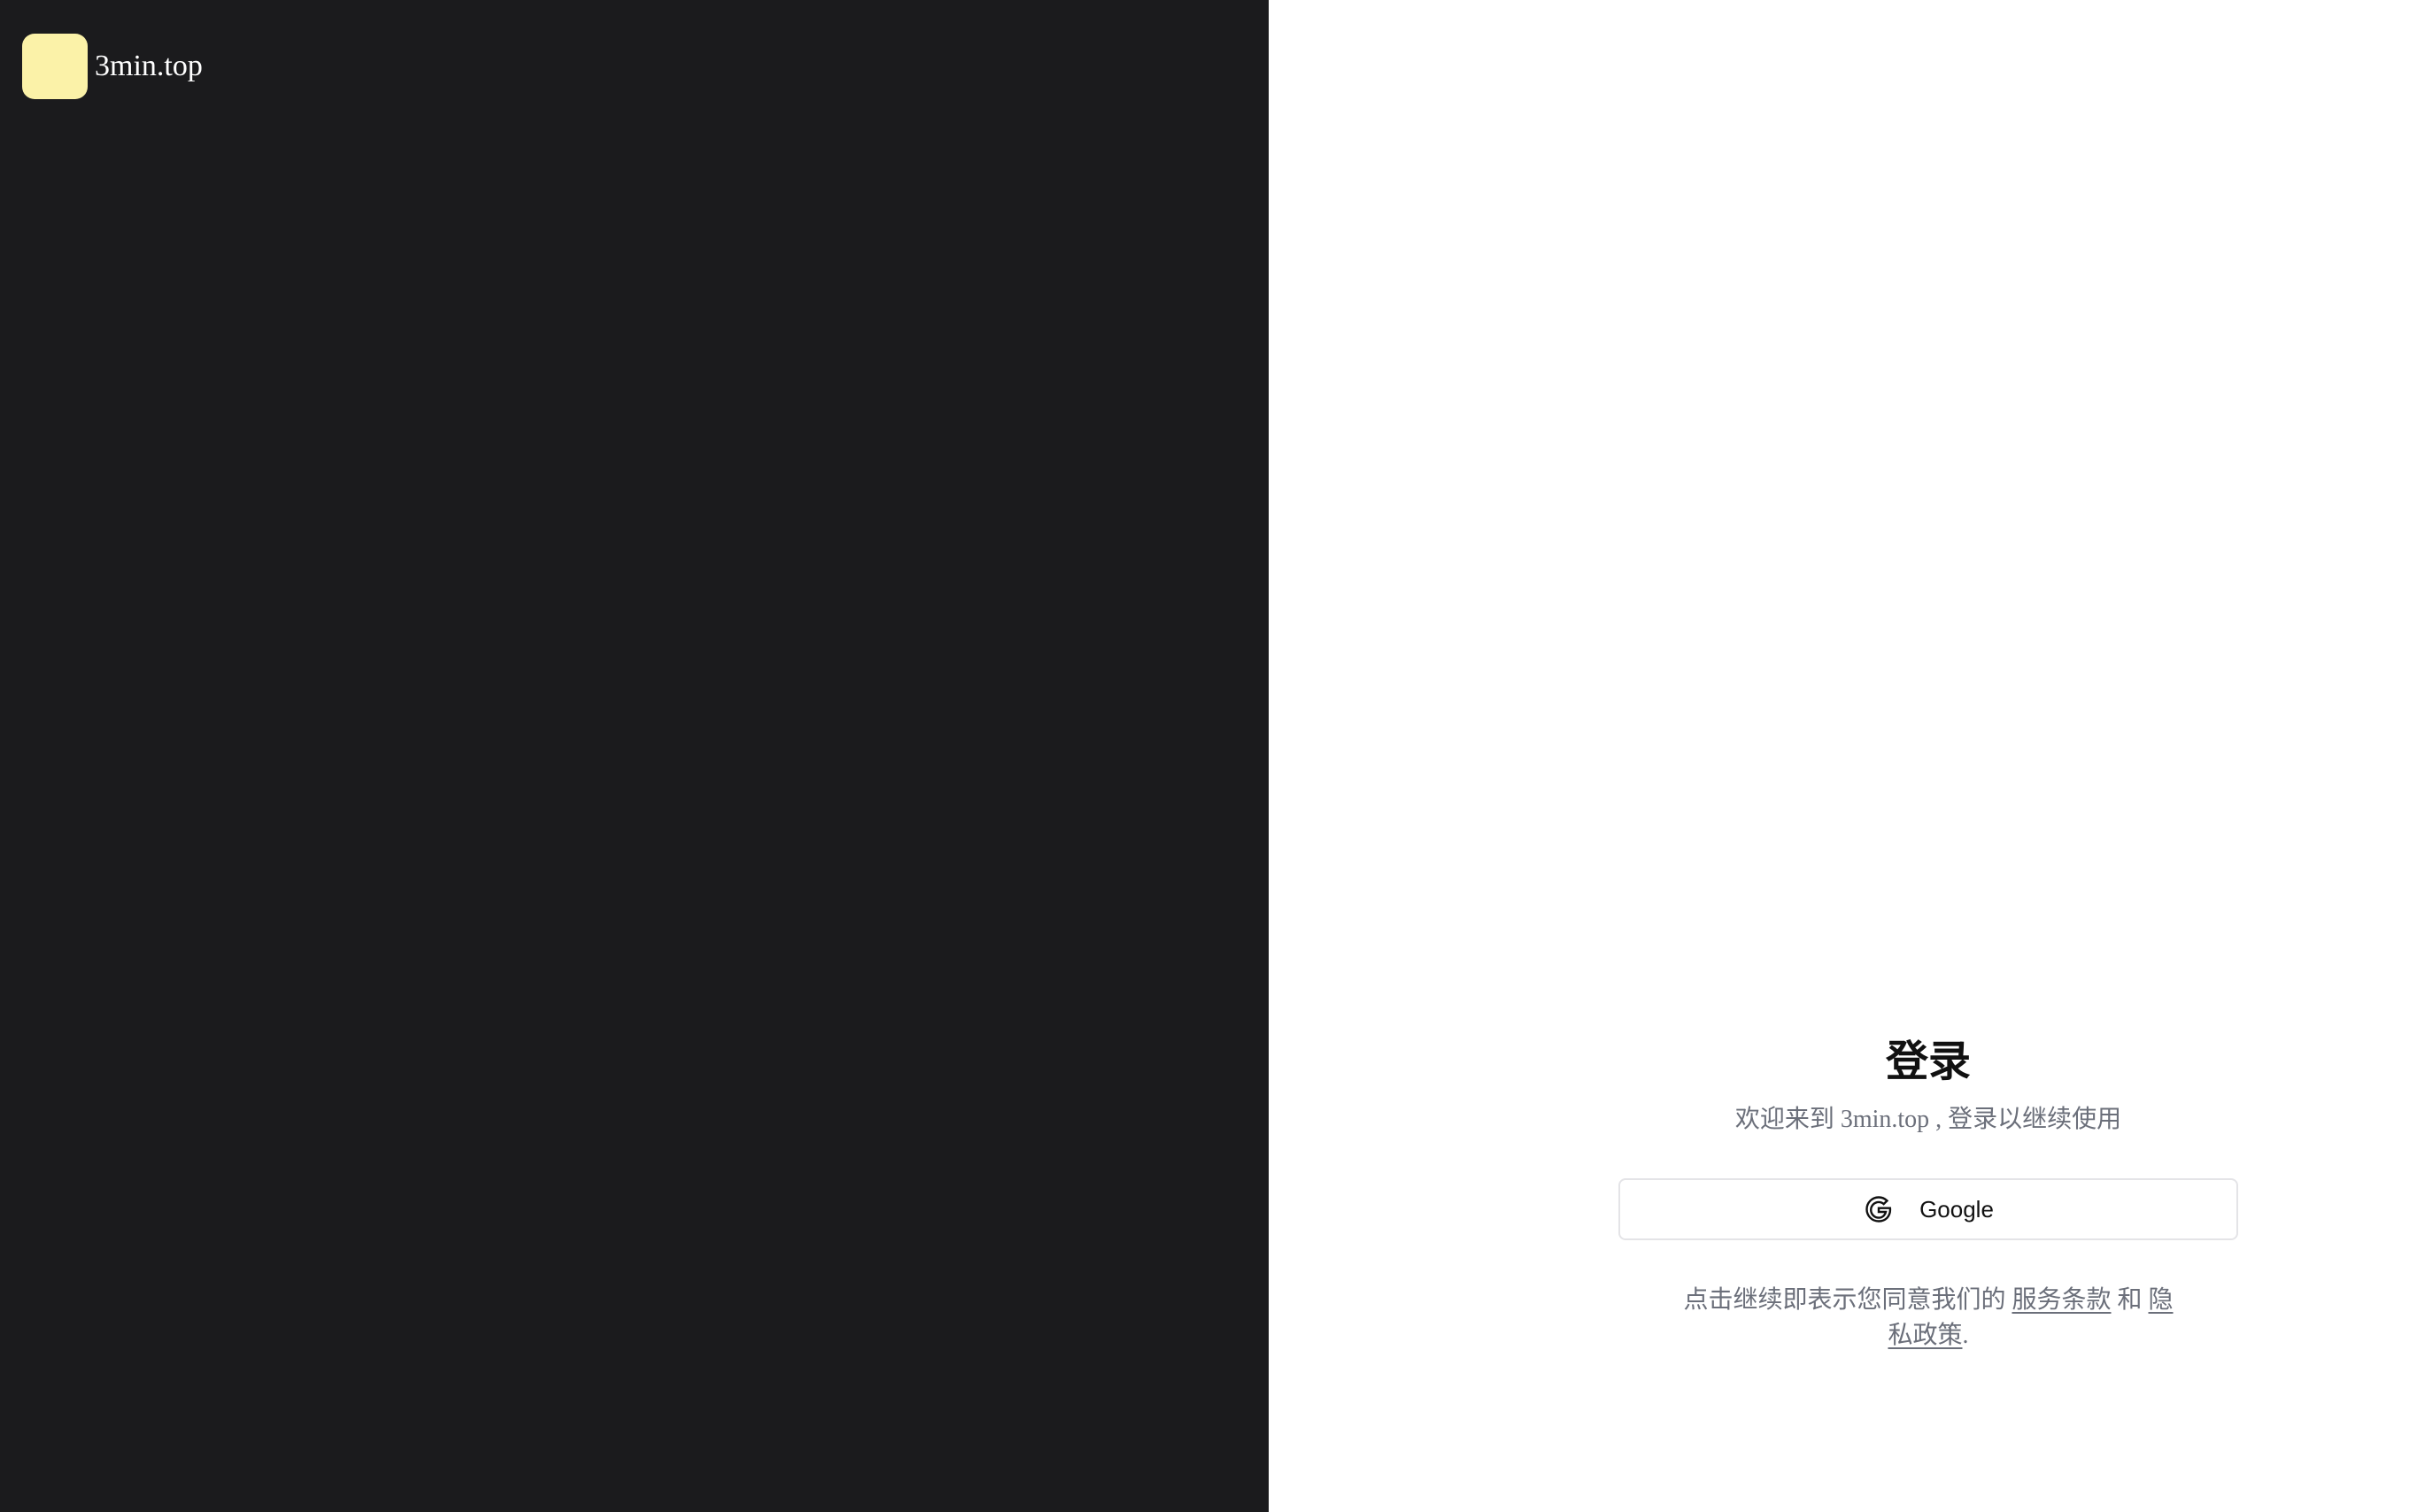 The height and width of the screenshot is (1512, 2417). Describe the element at coordinates (2061, 1300) in the screenshot. I see `terms-of-service-link: 服务条款` at that location.